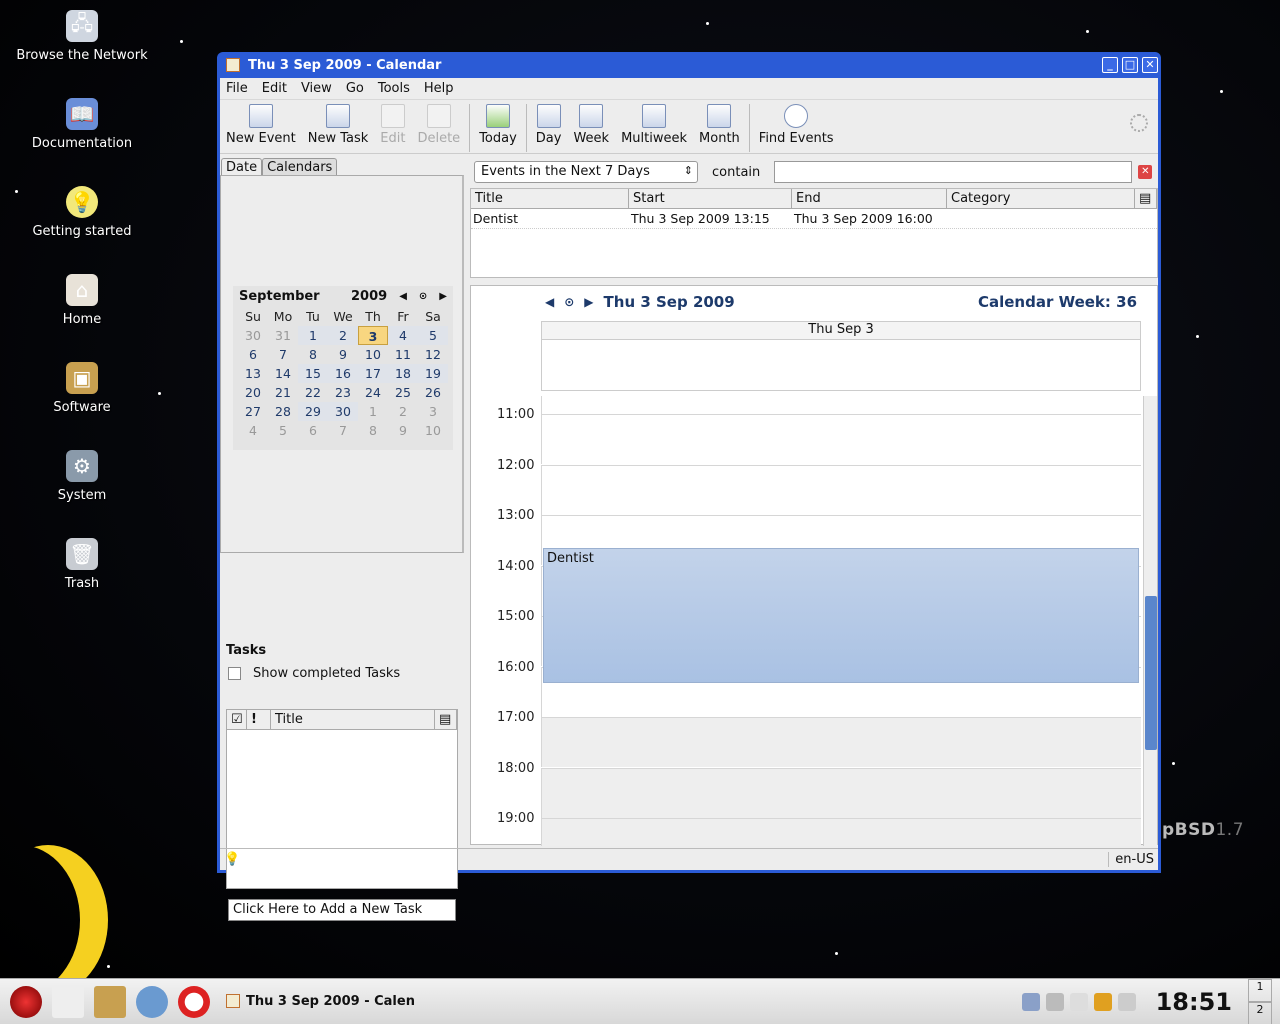 The image size is (1280, 1024). Describe the element at coordinates (82, 300) in the screenshot. I see `desktop-icon-home: ⌂ Home` at that location.